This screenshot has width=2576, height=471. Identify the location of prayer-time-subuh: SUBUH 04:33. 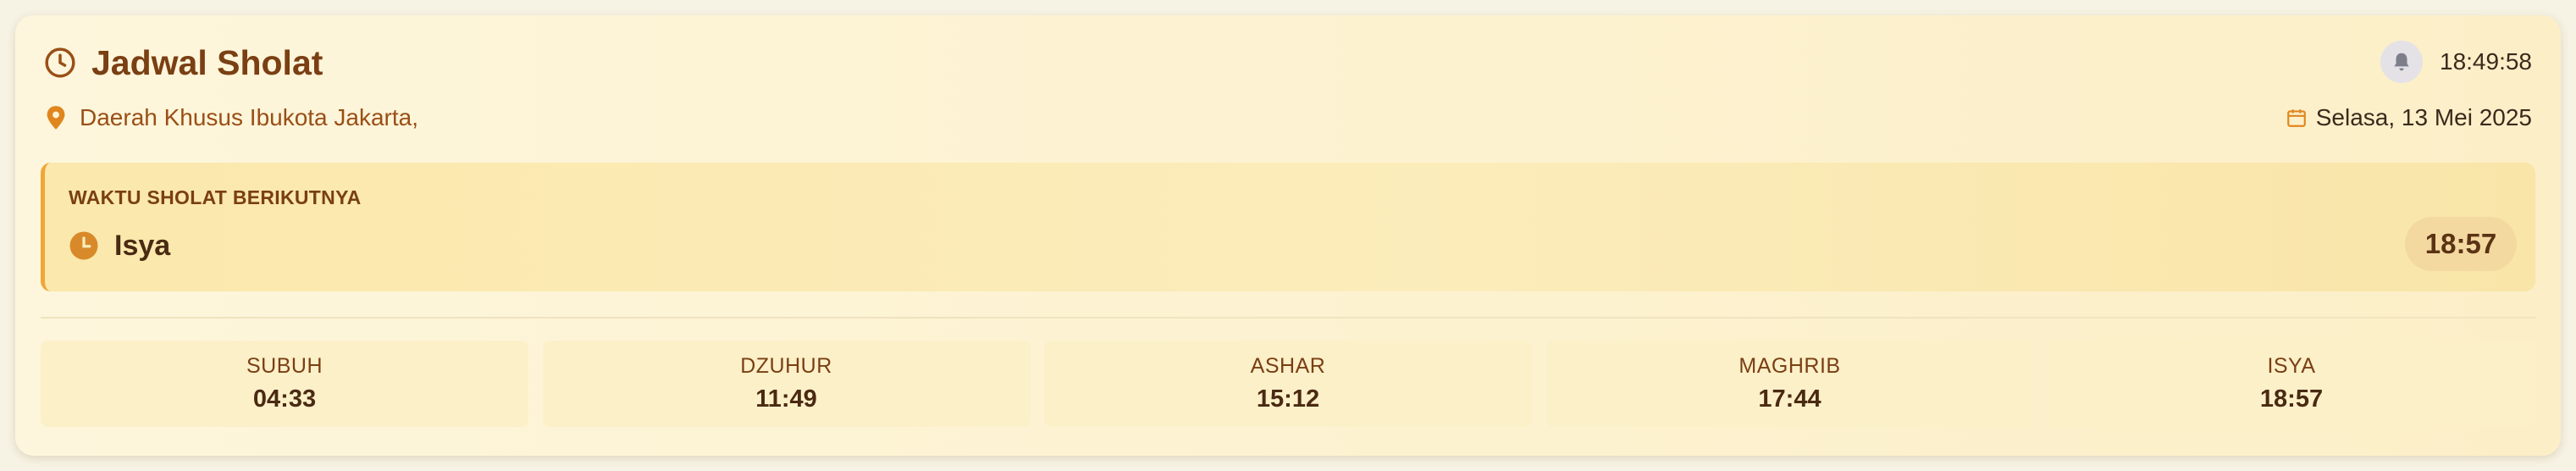
(284, 384).